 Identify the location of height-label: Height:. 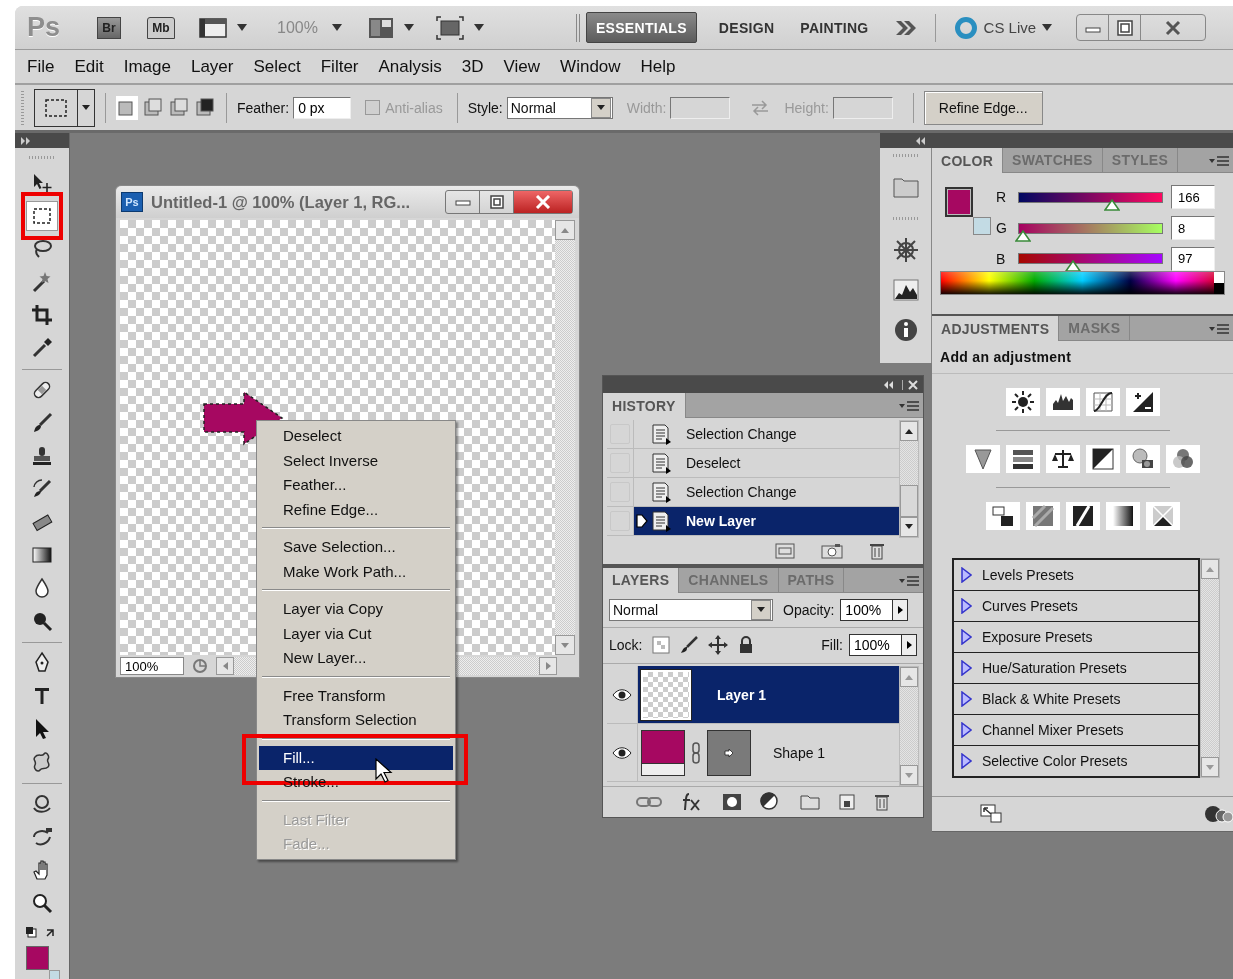
(806, 107).